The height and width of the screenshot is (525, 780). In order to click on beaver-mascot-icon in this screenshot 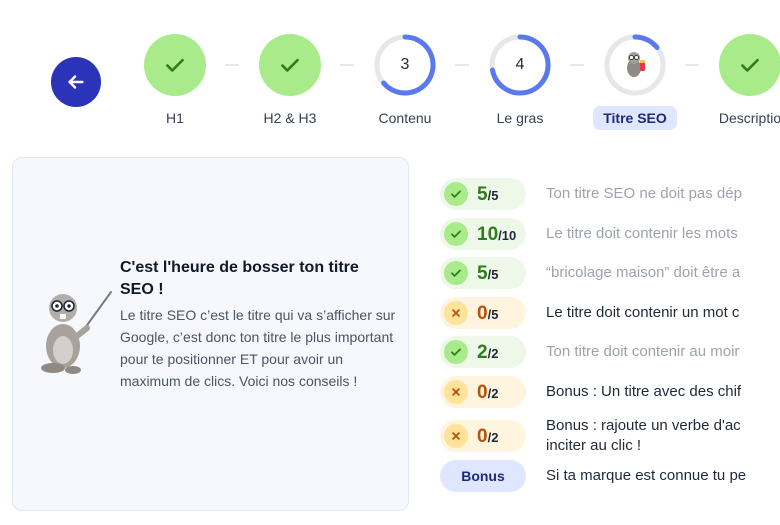, I will do `click(636, 64)`.